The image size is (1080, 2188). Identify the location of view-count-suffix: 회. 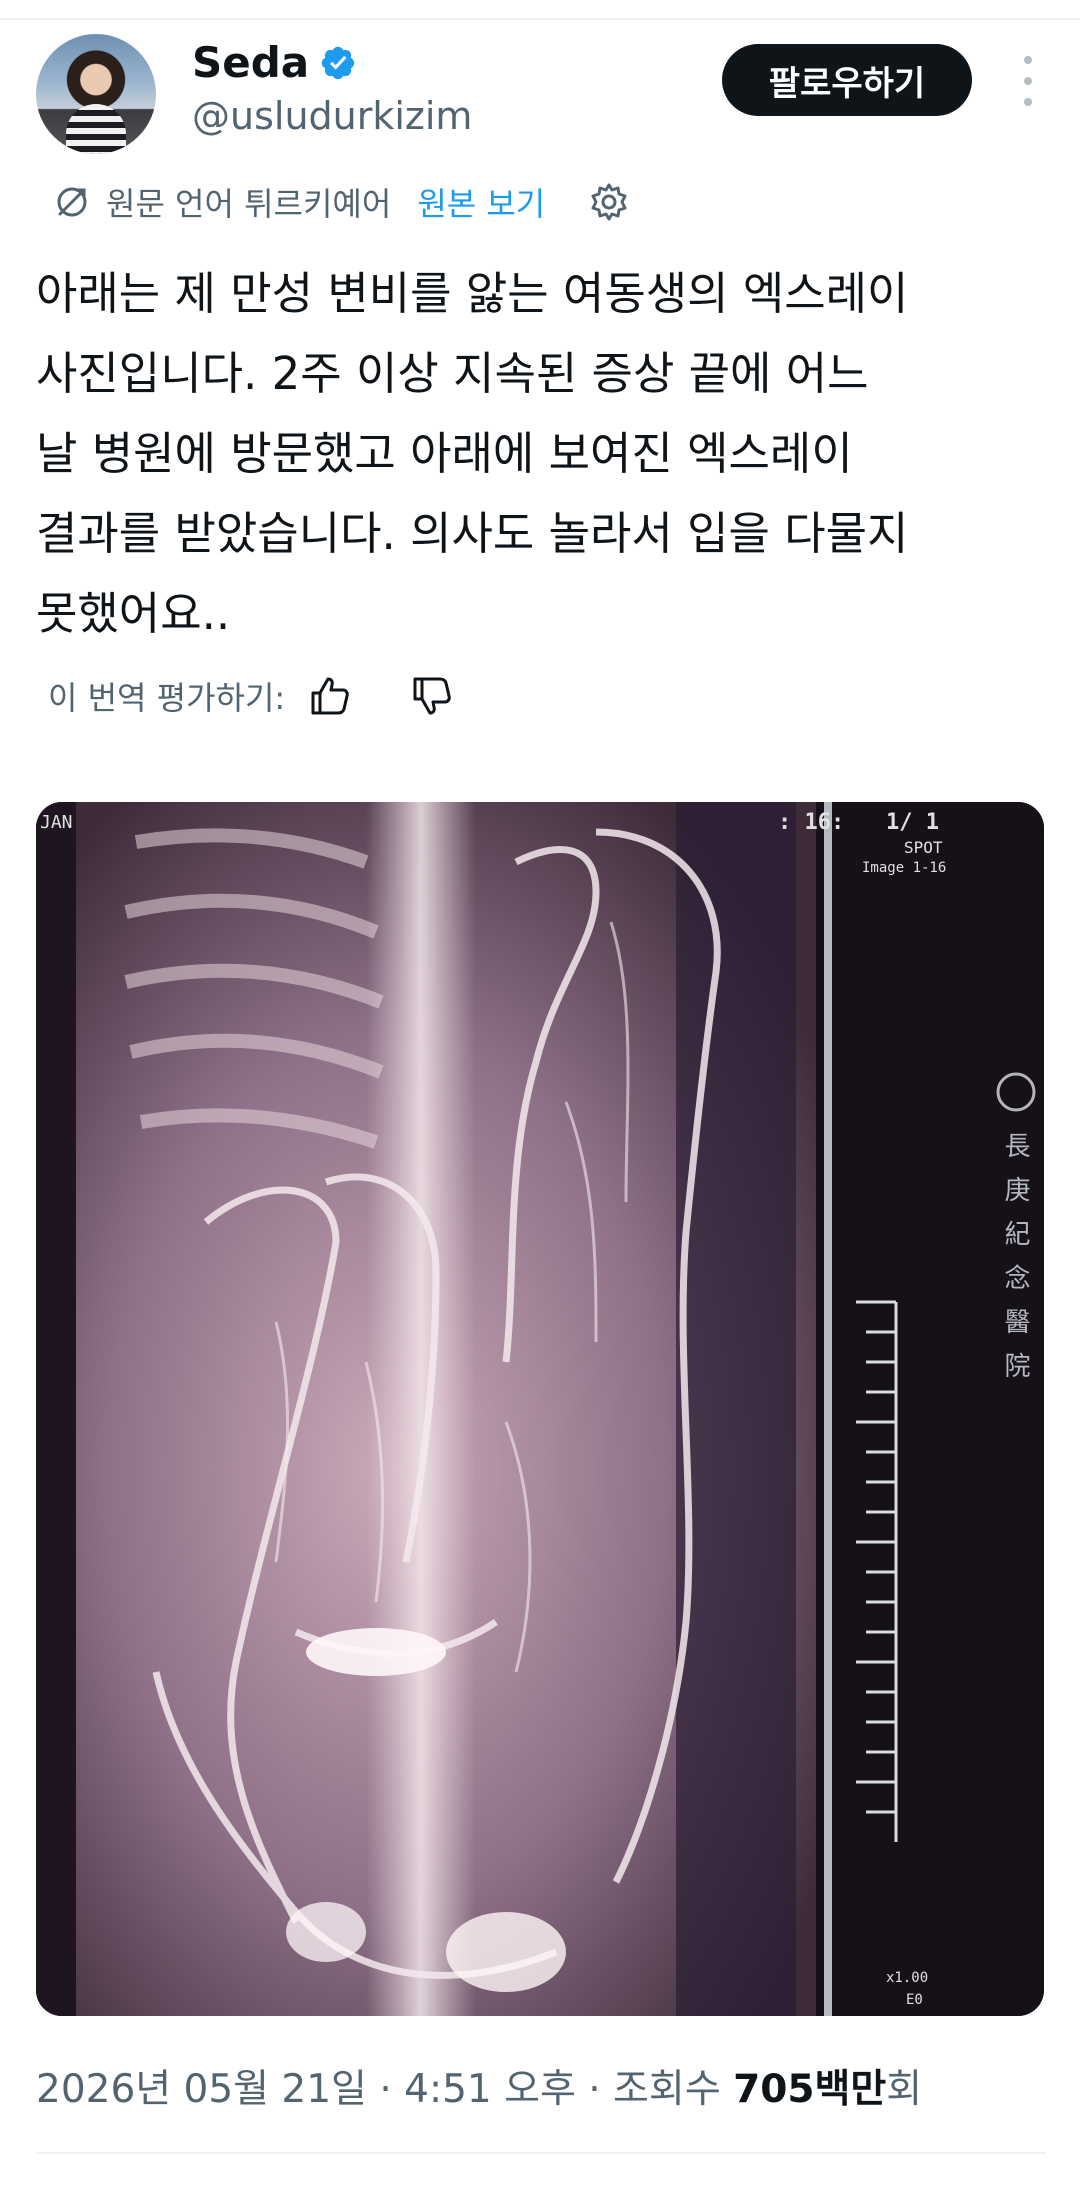
(904, 2089).